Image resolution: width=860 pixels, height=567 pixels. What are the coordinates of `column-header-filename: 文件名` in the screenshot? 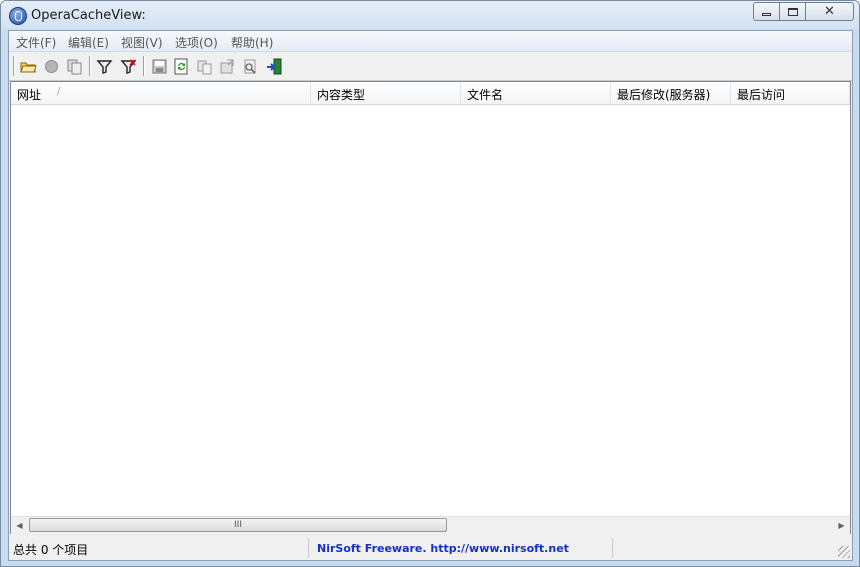 It's located at (536, 93).